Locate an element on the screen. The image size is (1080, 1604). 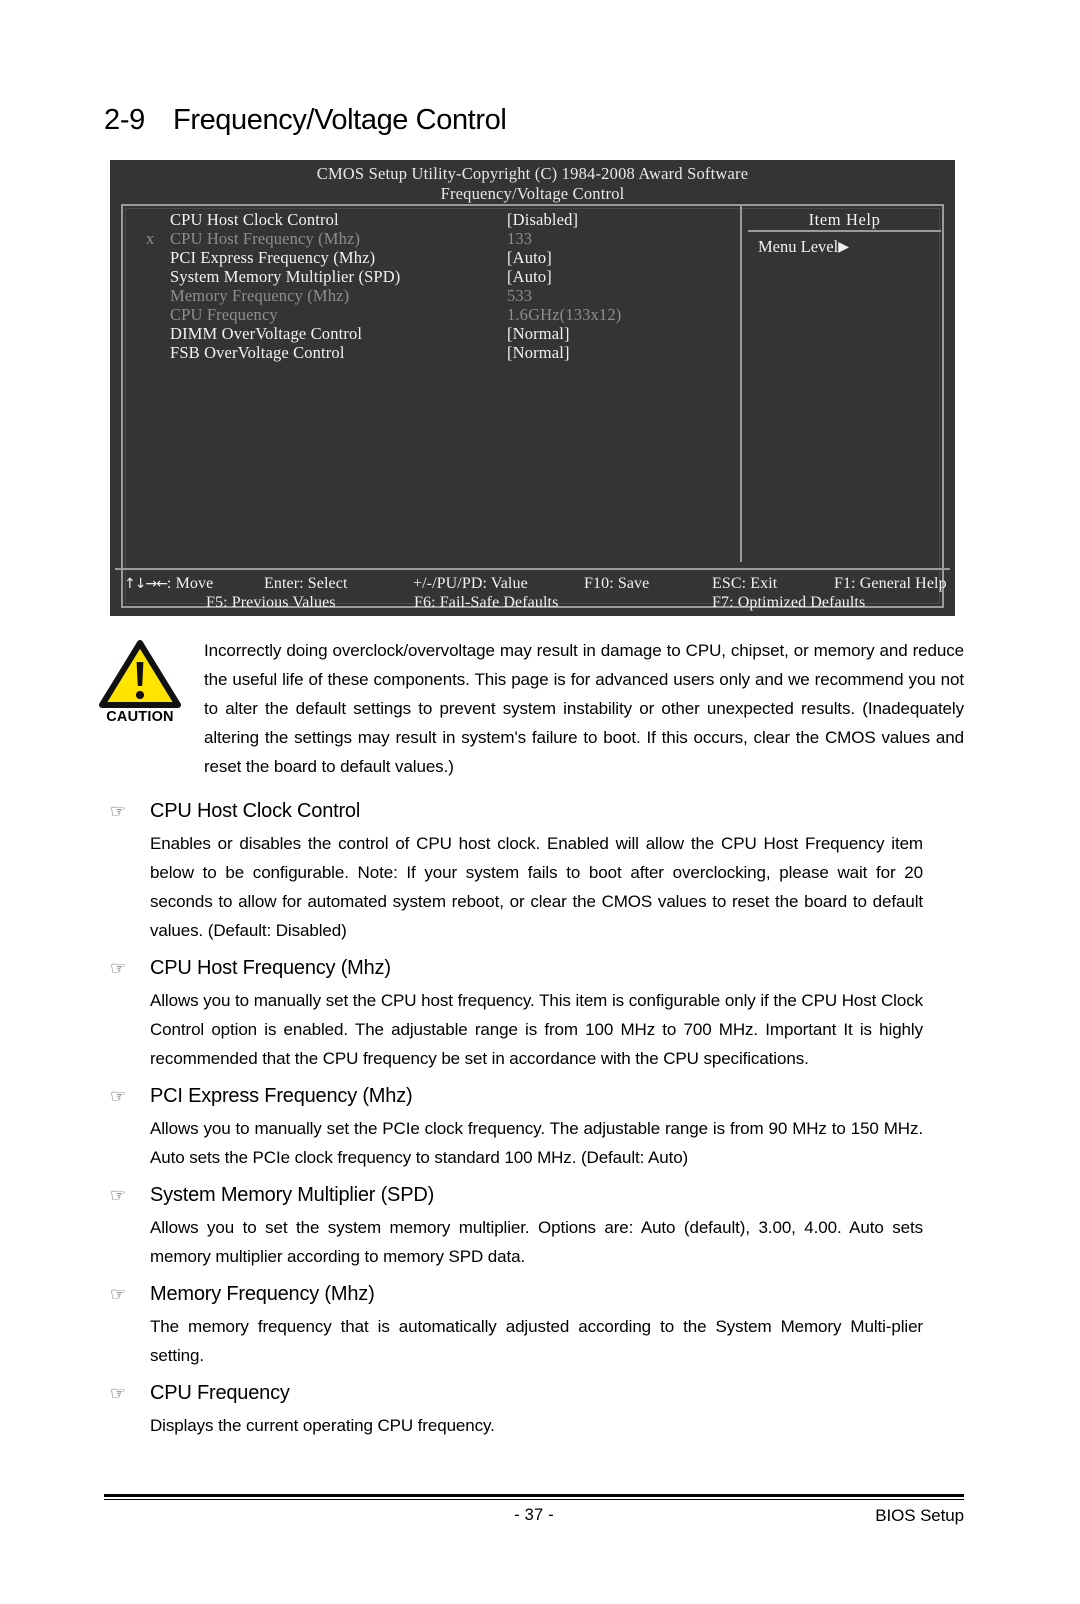
section-heading: ☞ CPU Host Clock Control is located at coordinates (540, 811).